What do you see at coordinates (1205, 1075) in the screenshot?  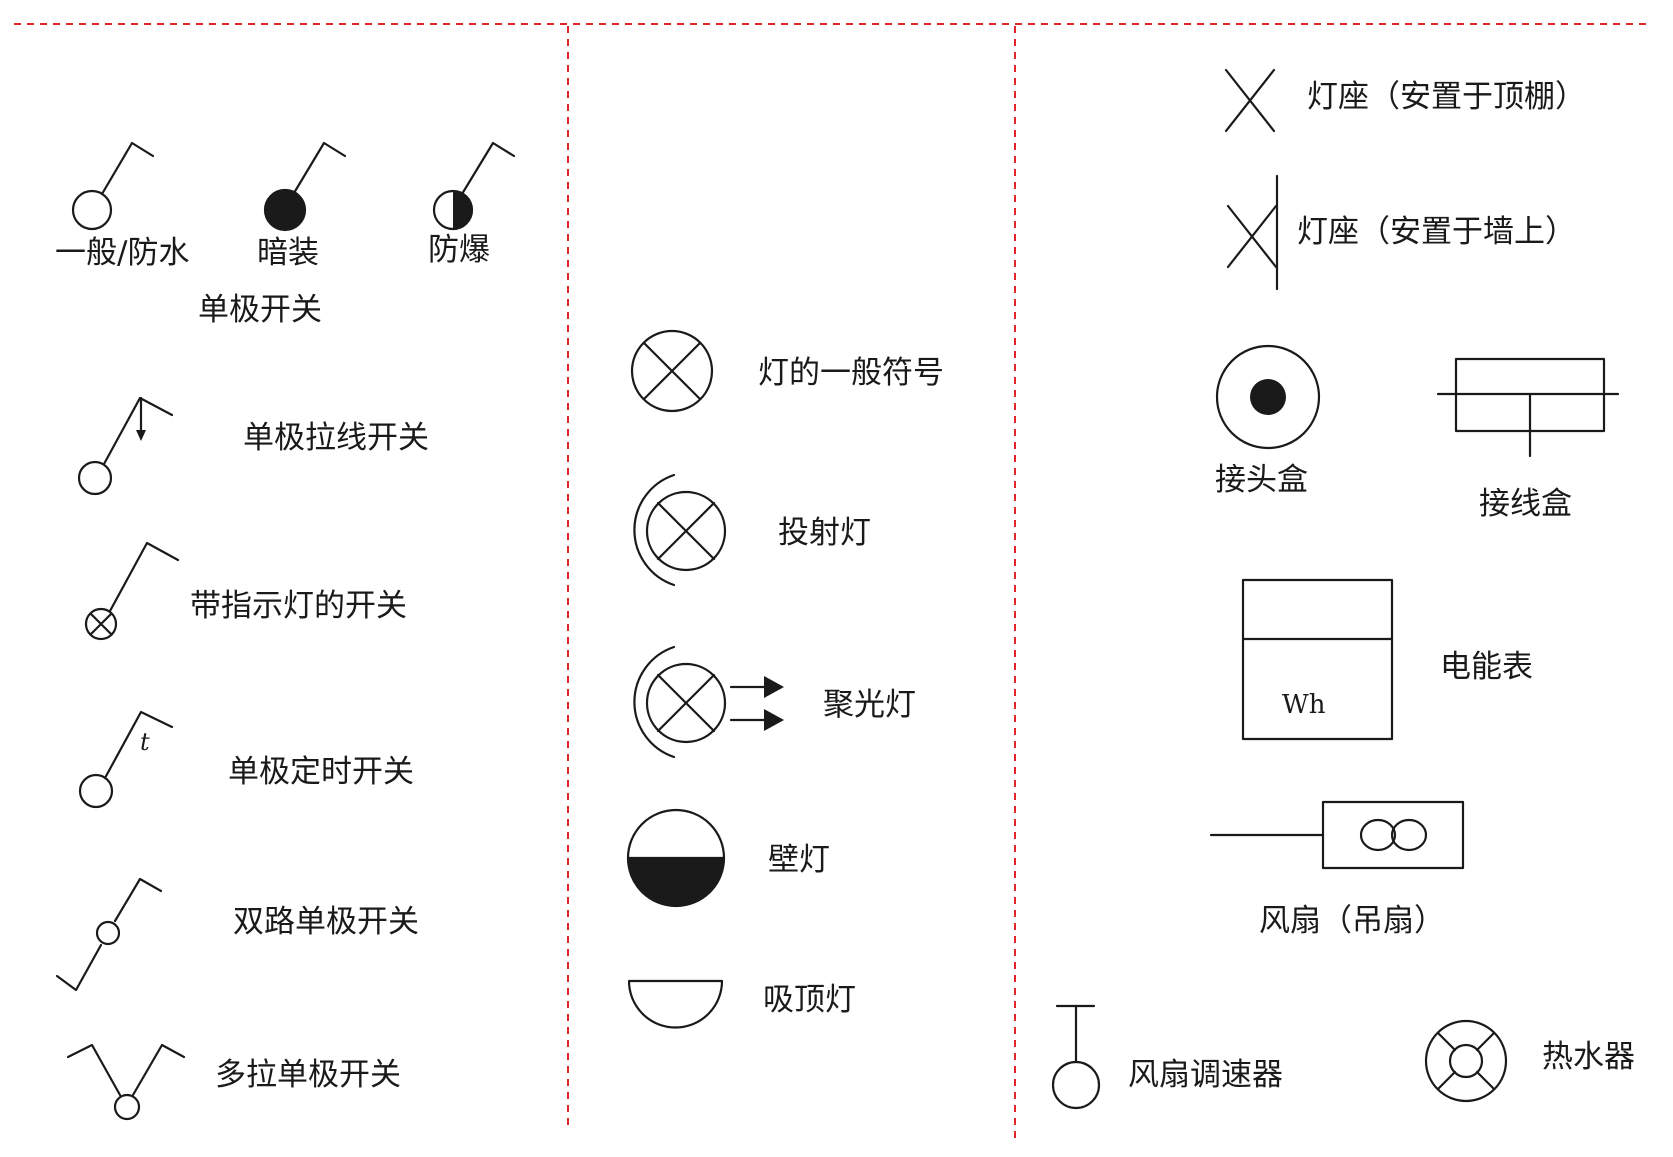 I see `fan-speed-controller-label: 风扇调速器` at bounding box center [1205, 1075].